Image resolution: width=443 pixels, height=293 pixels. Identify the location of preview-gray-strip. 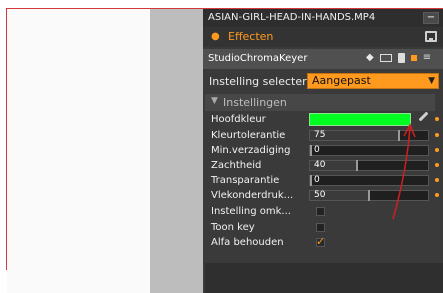
(176, 151).